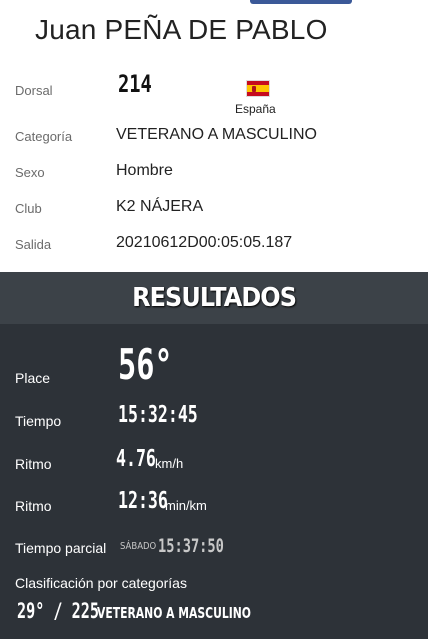  Describe the element at coordinates (33, 506) in the screenshot. I see `ritmo-pace-label: Ritmo` at that location.